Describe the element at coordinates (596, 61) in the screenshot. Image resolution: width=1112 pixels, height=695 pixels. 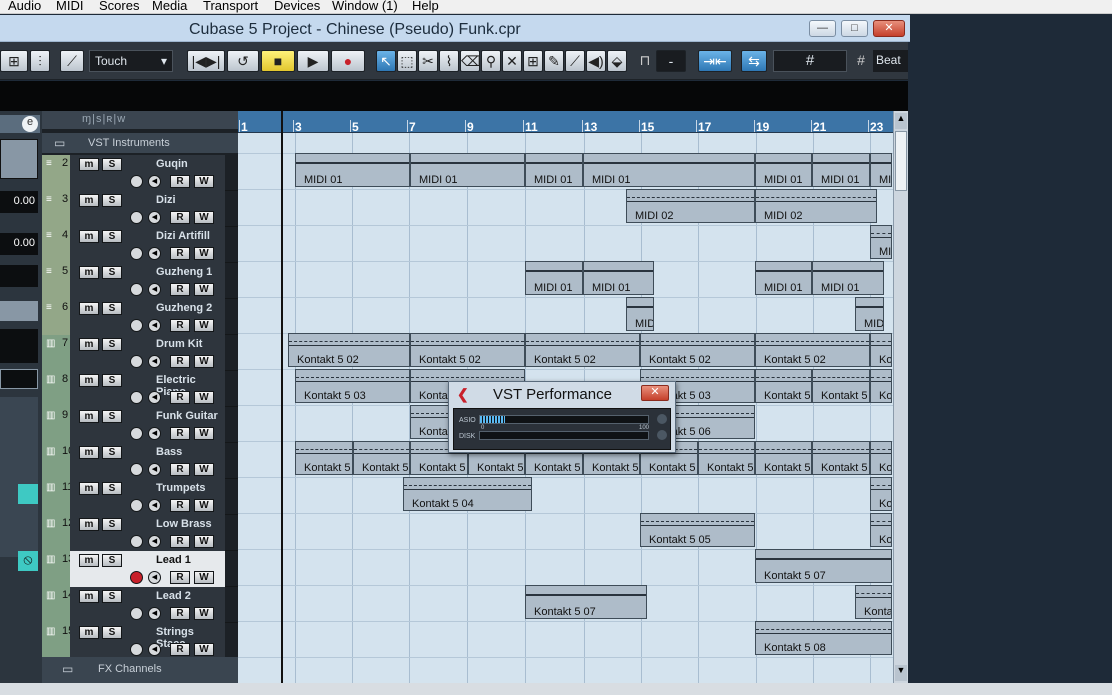
I see `play-tool-icon: ◀)` at that location.